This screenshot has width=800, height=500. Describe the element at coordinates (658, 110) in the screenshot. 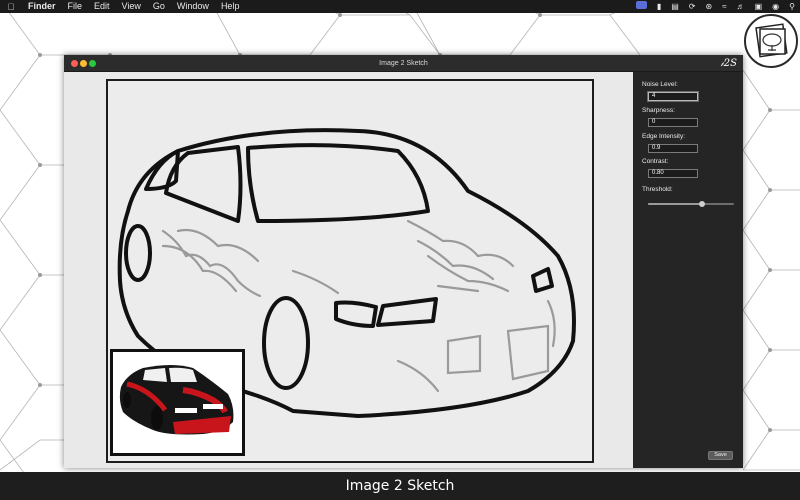

I see `sharpness-label: Sharpness:` at that location.